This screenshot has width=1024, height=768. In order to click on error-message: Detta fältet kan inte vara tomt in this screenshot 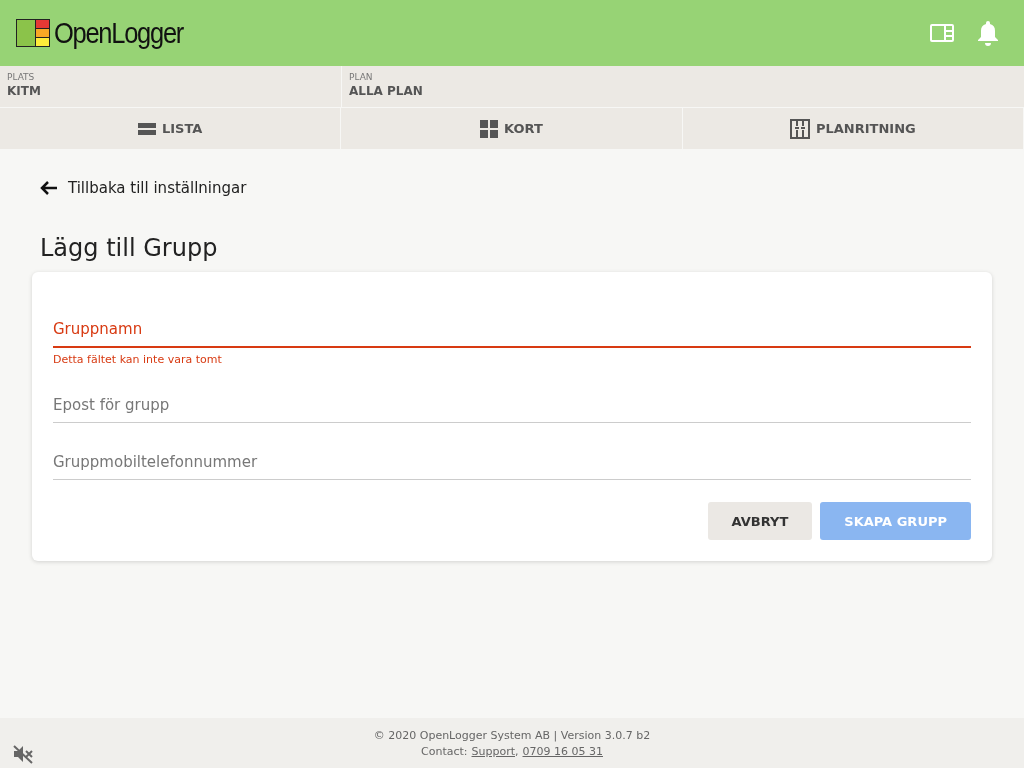, I will do `click(138, 359)`.